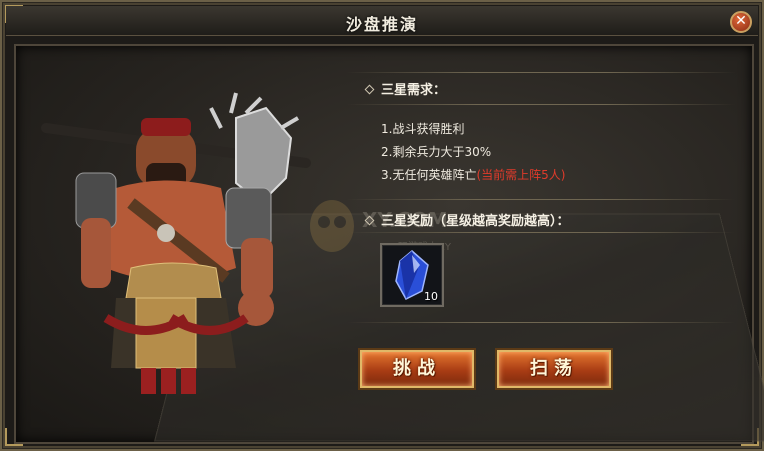 This screenshot has width=764, height=451. I want to click on requirements-header: 三星需求：, so click(405, 88).